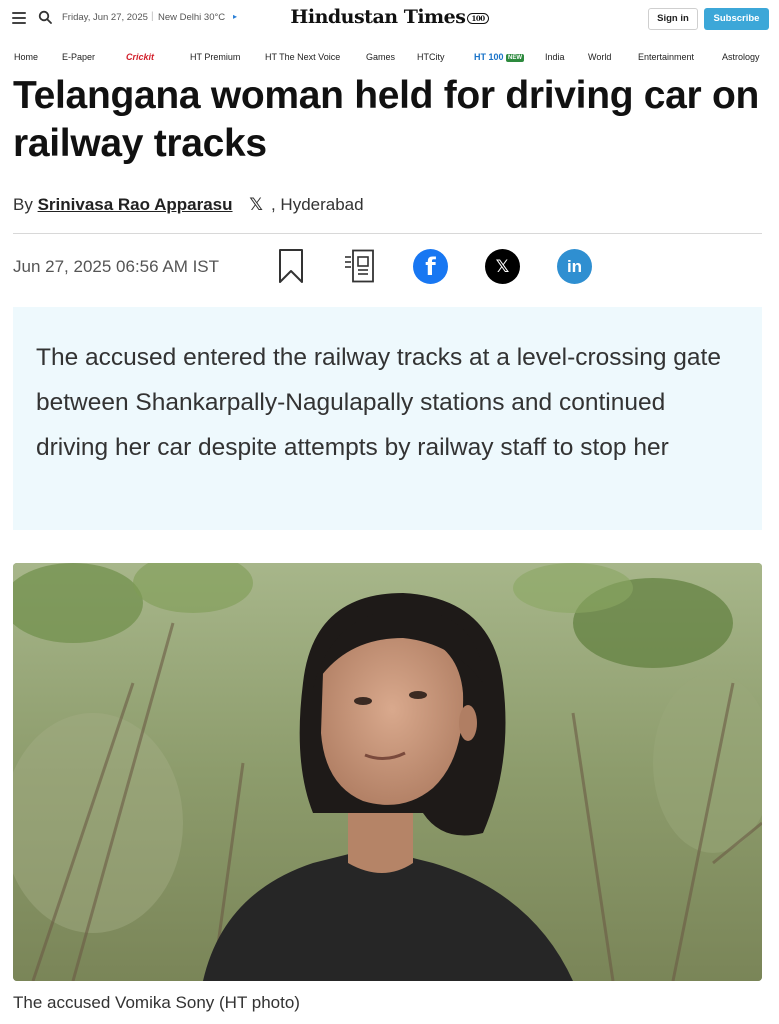 The image size is (779, 1024). Describe the element at coordinates (78, 57) in the screenshot. I see `nav-item-epaper: E-Paper` at that location.